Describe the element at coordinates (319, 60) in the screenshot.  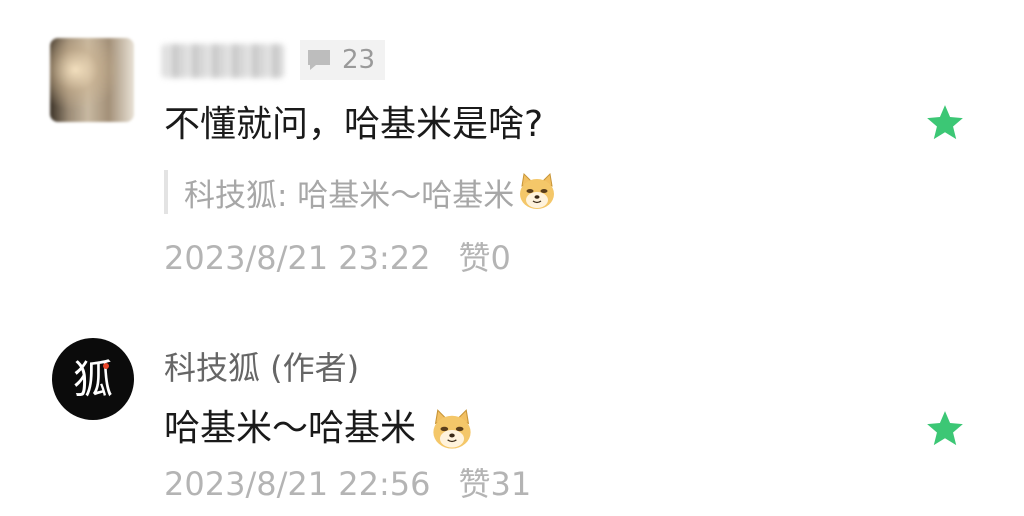
I see `speech-bubble-icon` at that location.